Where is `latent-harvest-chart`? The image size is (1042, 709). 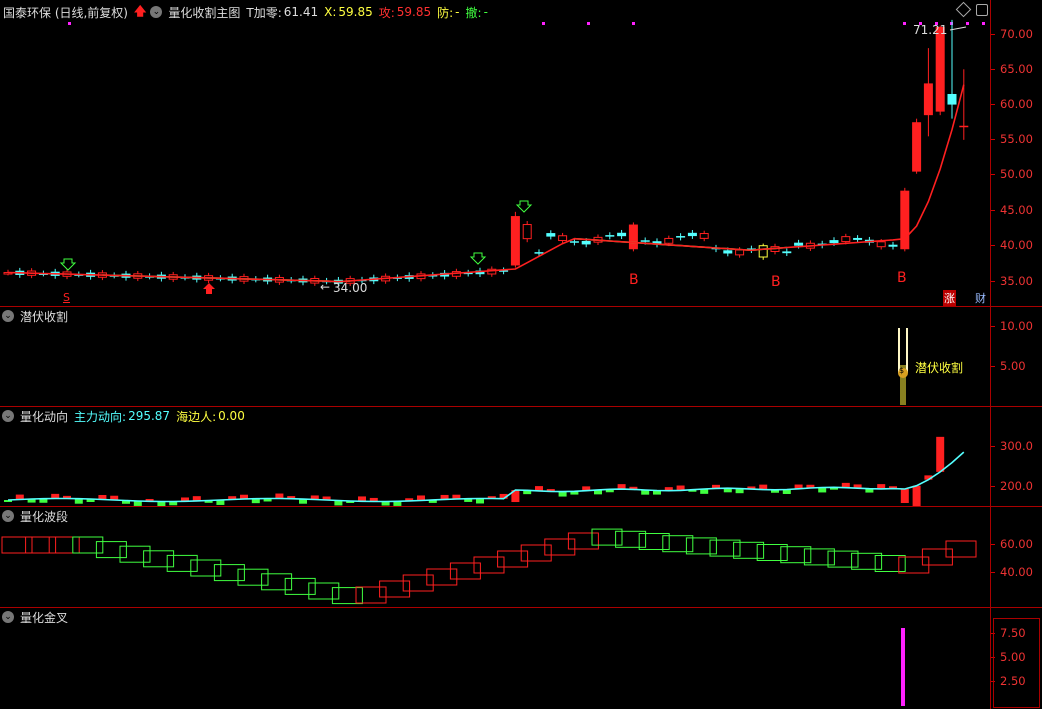
latent-harvest-chart is located at coordinates (903, 366).